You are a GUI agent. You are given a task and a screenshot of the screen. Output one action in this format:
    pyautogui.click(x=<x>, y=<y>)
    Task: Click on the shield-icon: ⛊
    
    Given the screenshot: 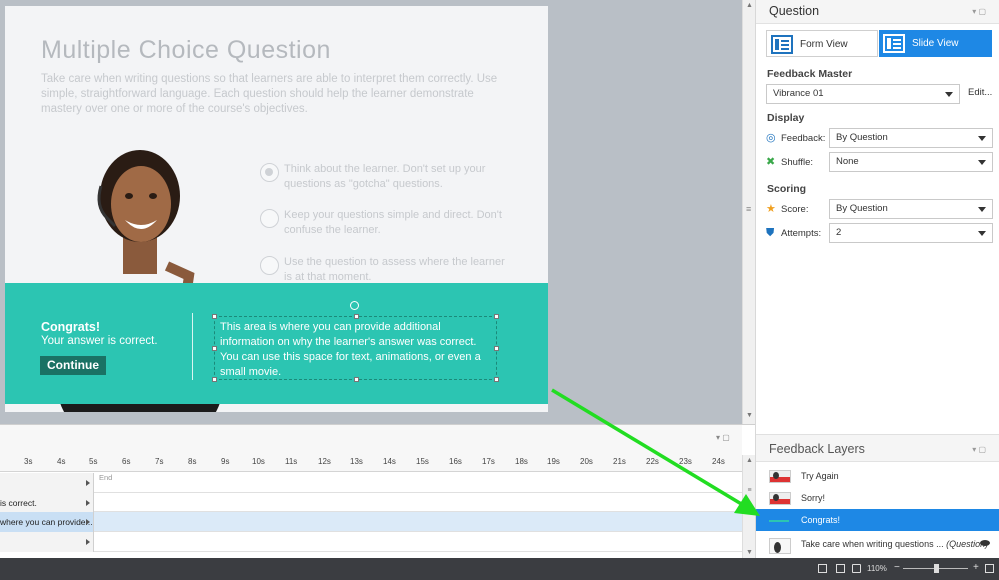 What is the action you would take?
    pyautogui.click(x=770, y=233)
    